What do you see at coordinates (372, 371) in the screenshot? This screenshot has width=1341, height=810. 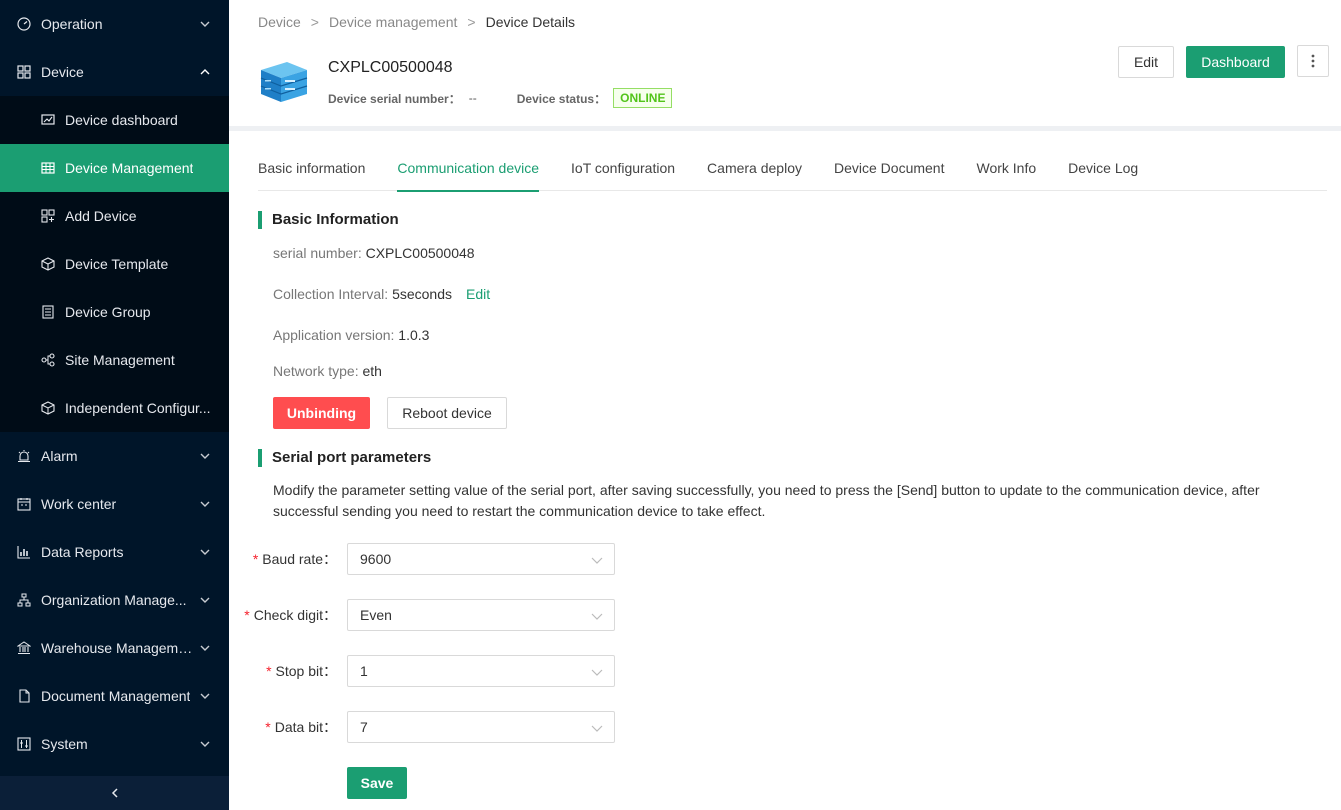 I see `network-type-value: eth` at bounding box center [372, 371].